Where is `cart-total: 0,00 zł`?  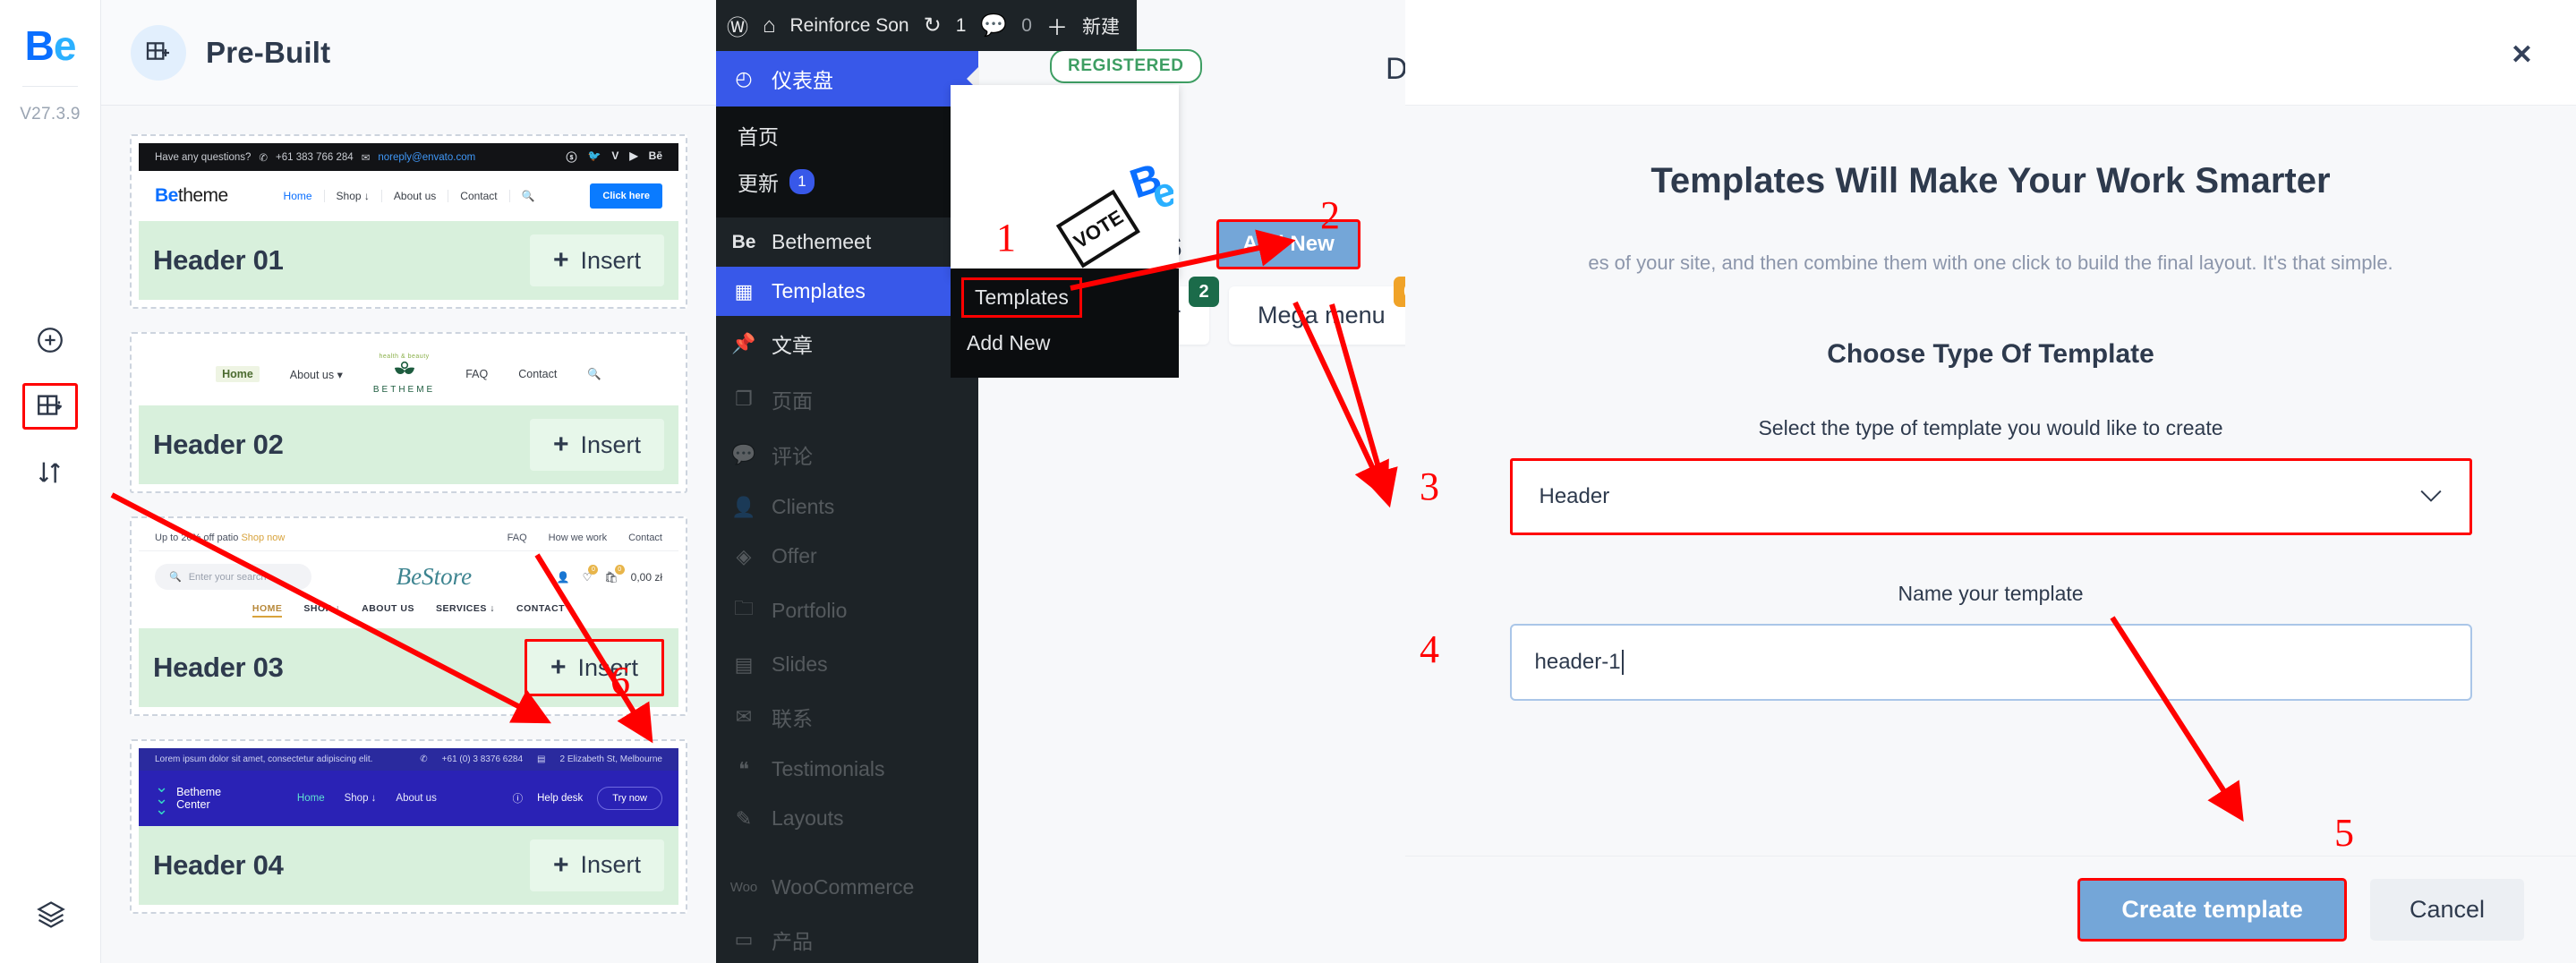
cart-total: 0,00 zł is located at coordinates (646, 577).